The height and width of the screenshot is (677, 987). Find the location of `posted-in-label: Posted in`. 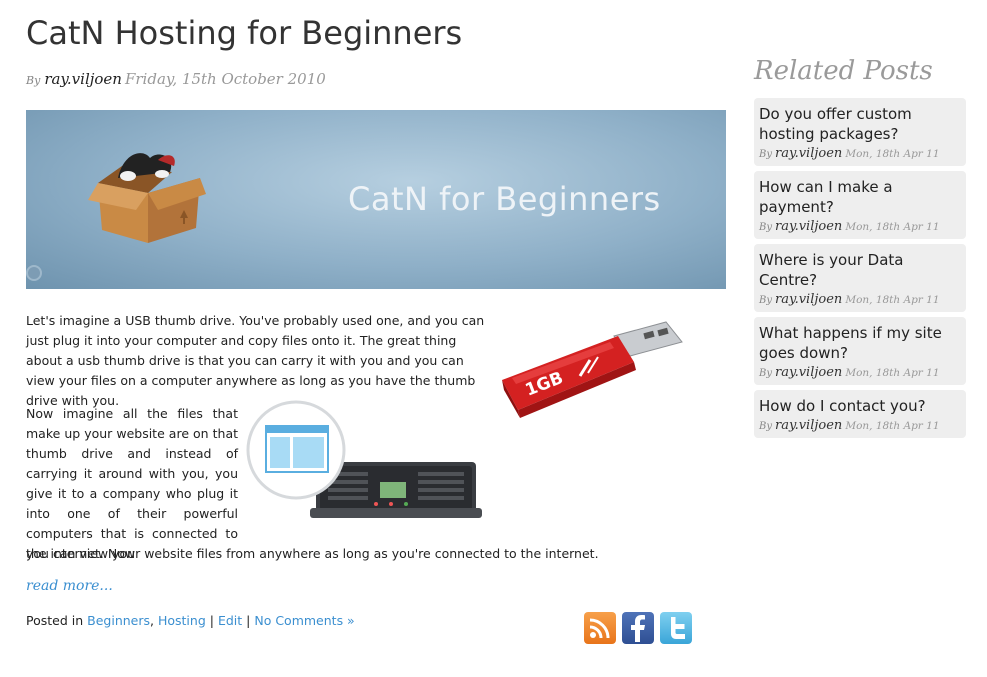

posted-in-label: Posted in is located at coordinates (55, 620).